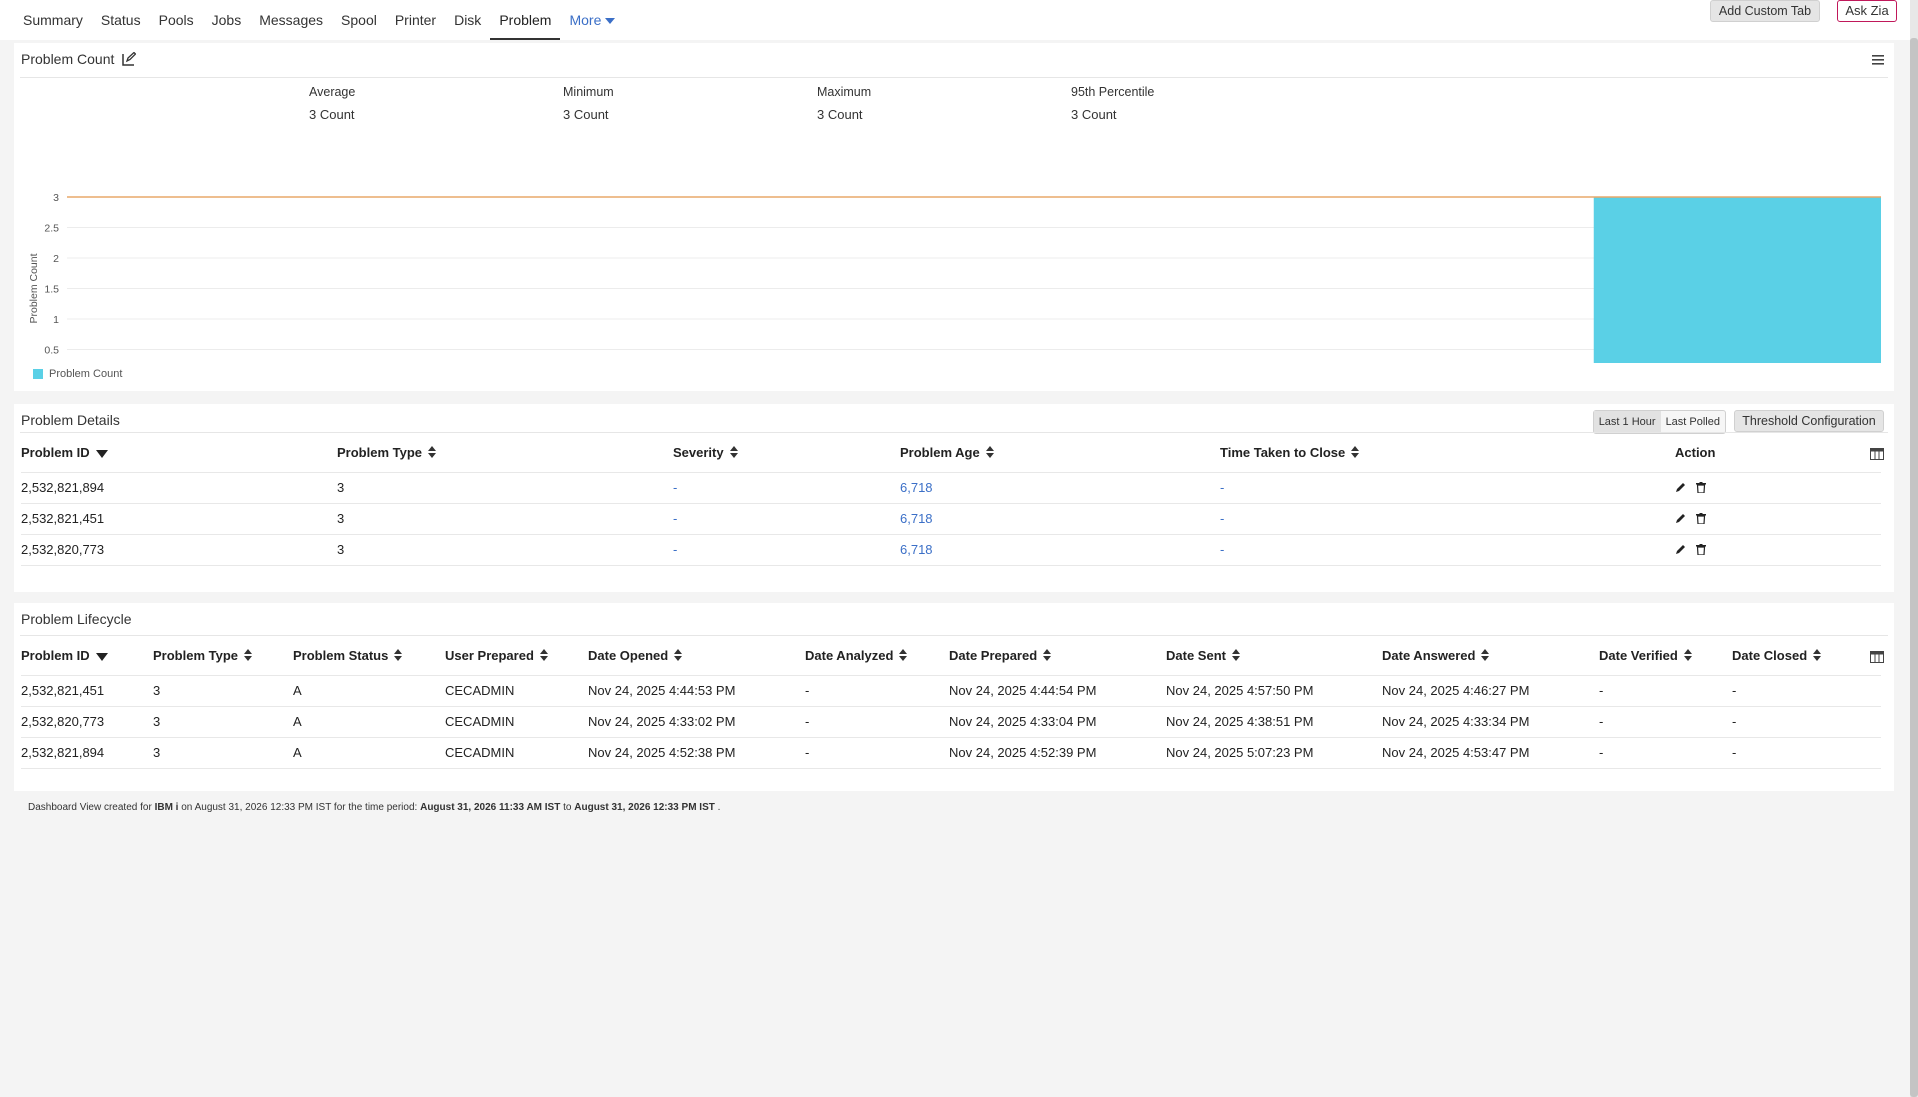 Image resolution: width=1918 pixels, height=1097 pixels. Describe the element at coordinates (291, 20) in the screenshot. I see `tab-messages: Messages` at that location.